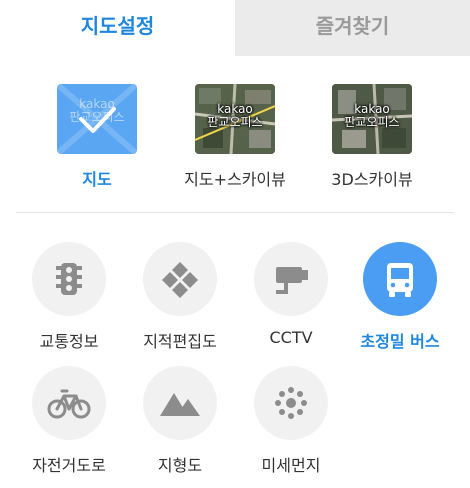 This screenshot has width=470, height=488. I want to click on map-type-label: 지도+스카이뷰, so click(235, 179).